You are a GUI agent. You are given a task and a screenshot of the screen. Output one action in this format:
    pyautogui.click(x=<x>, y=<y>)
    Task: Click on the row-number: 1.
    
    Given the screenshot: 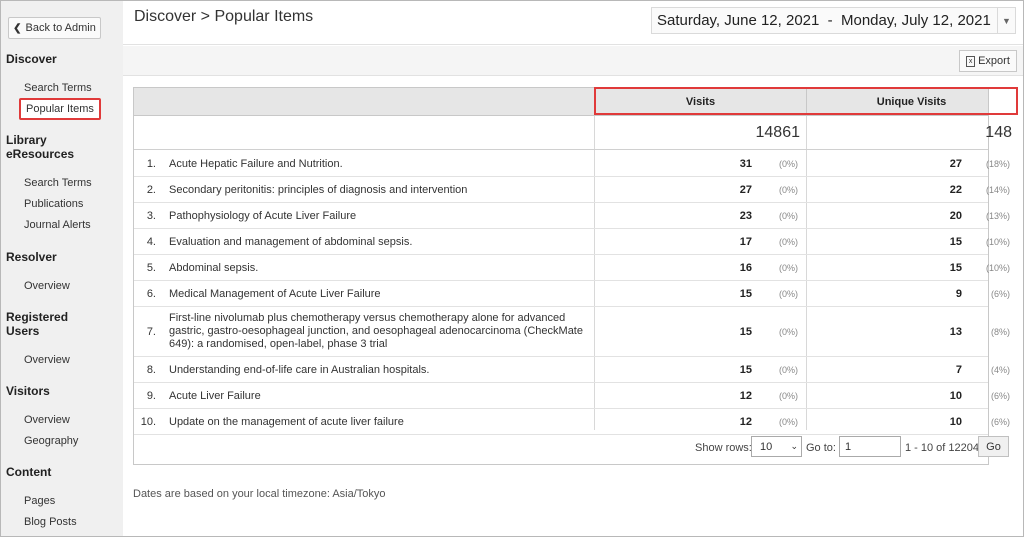 What is the action you would take?
    pyautogui.click(x=151, y=164)
    